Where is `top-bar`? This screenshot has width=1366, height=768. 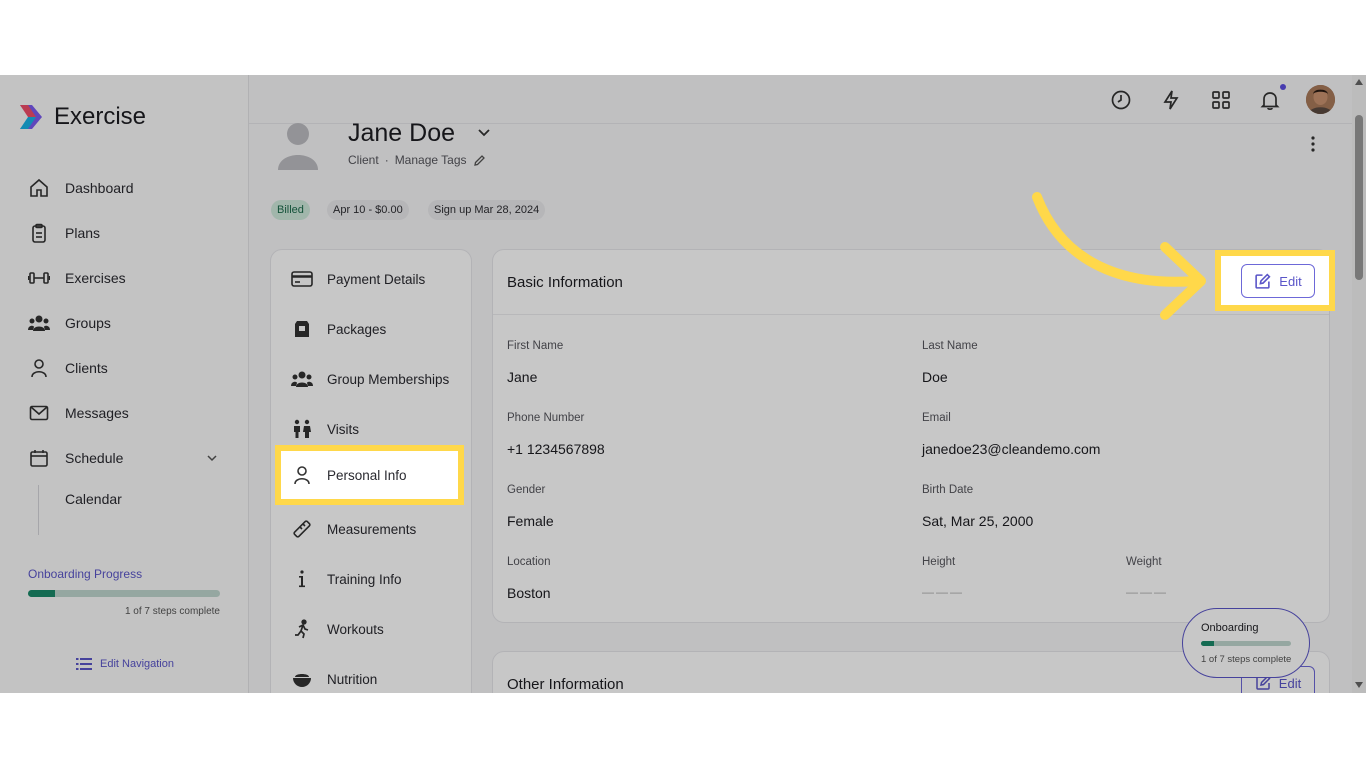
top-bar is located at coordinates (807, 99).